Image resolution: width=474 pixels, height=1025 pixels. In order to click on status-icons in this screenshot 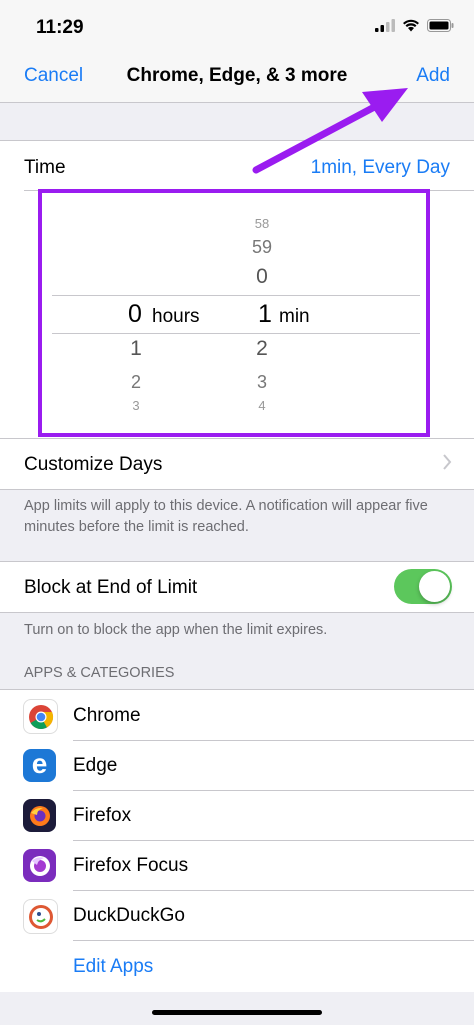, I will do `click(414, 27)`.